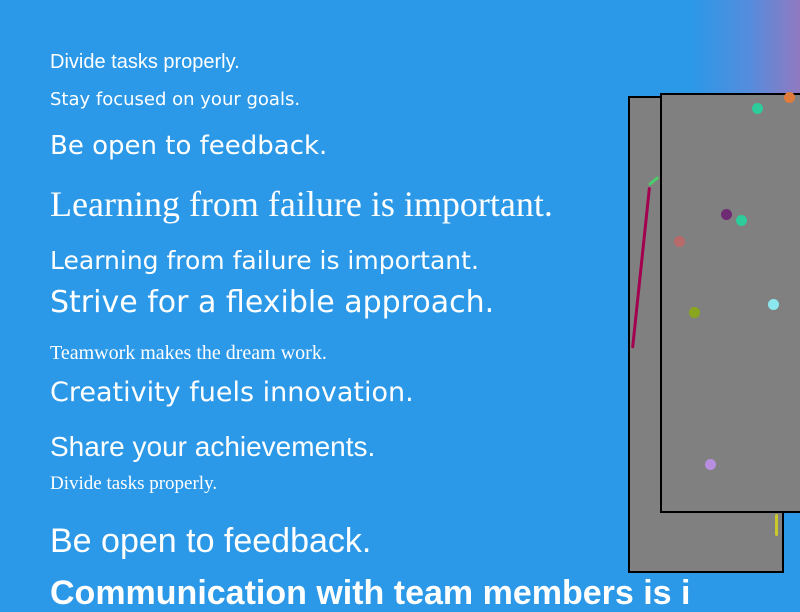 Image resolution: width=800 pixels, height=612 pixels. What do you see at coordinates (175, 99) in the screenshot?
I see `text-line-2: Stay focused on your goals.` at bounding box center [175, 99].